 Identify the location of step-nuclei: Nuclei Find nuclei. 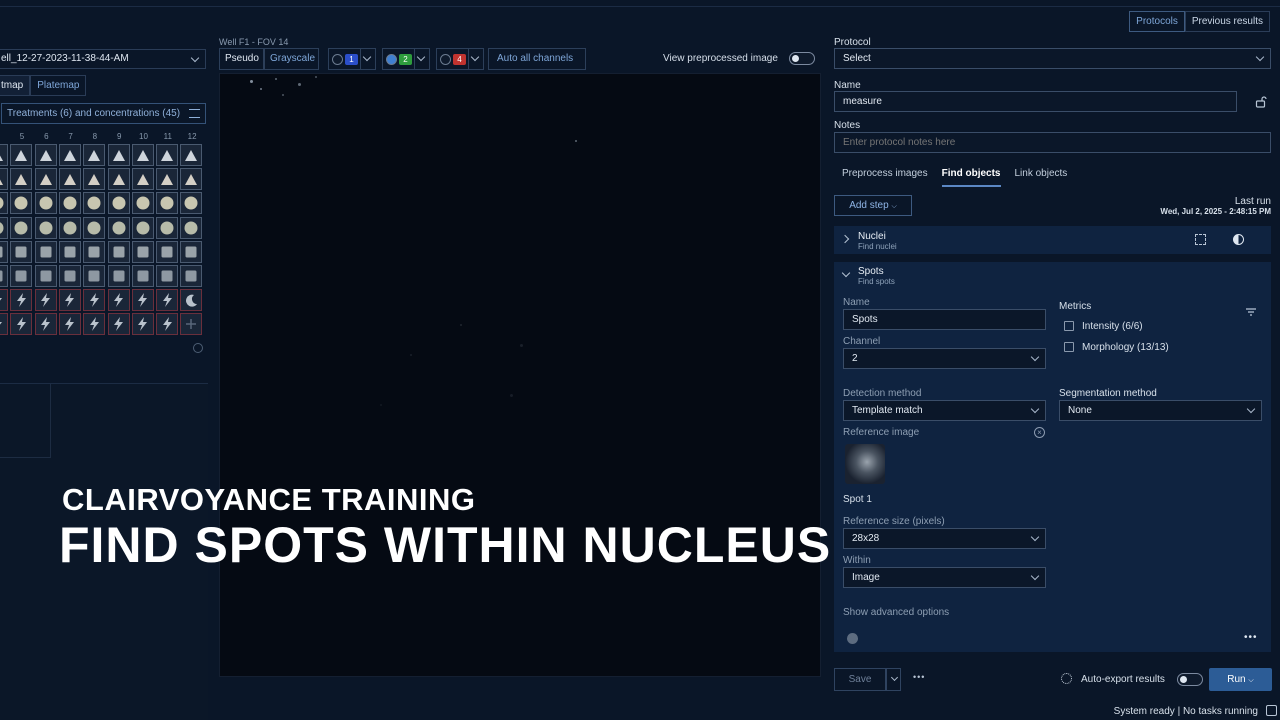
(1052, 240).